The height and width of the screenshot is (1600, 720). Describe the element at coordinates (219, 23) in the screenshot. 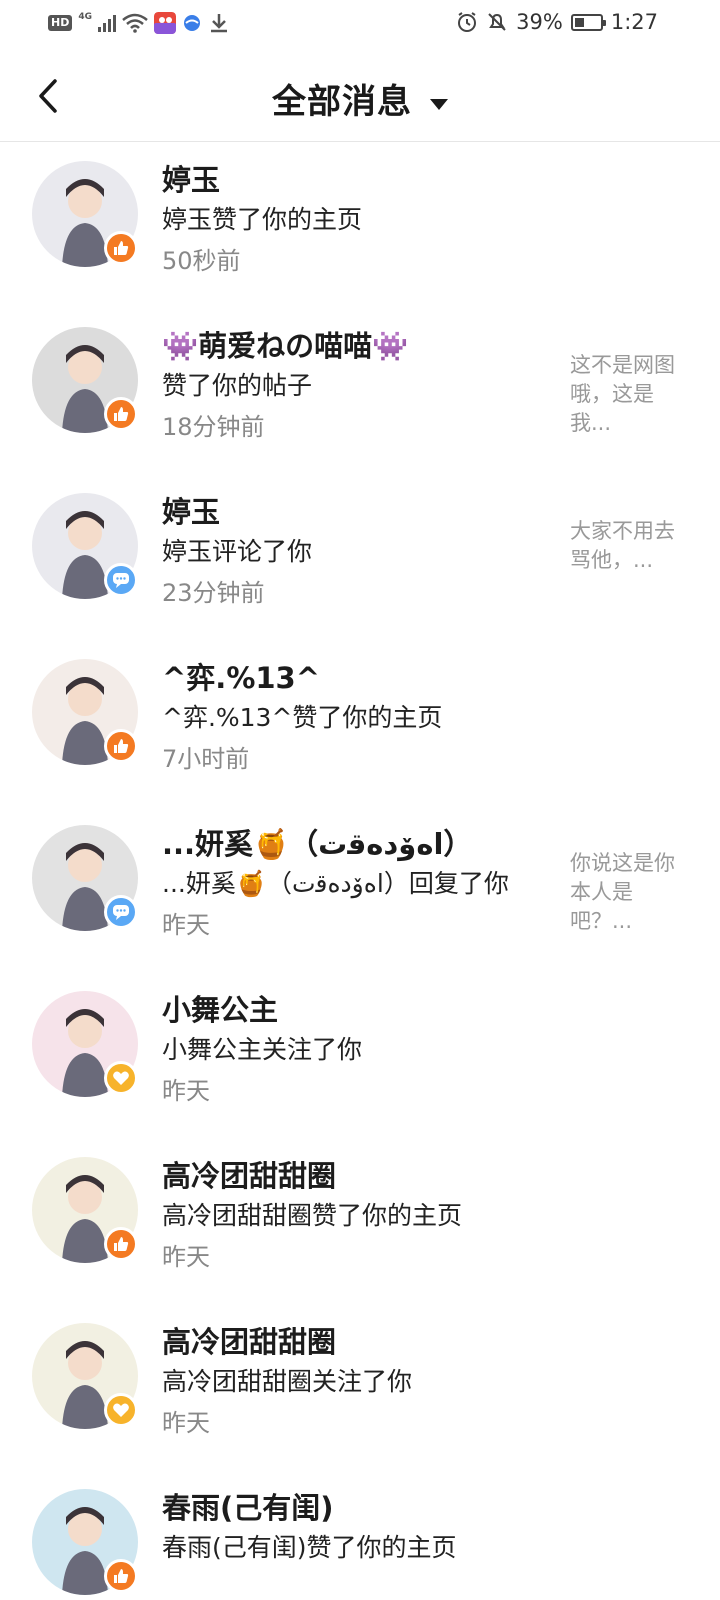

I see `download-icon` at that location.